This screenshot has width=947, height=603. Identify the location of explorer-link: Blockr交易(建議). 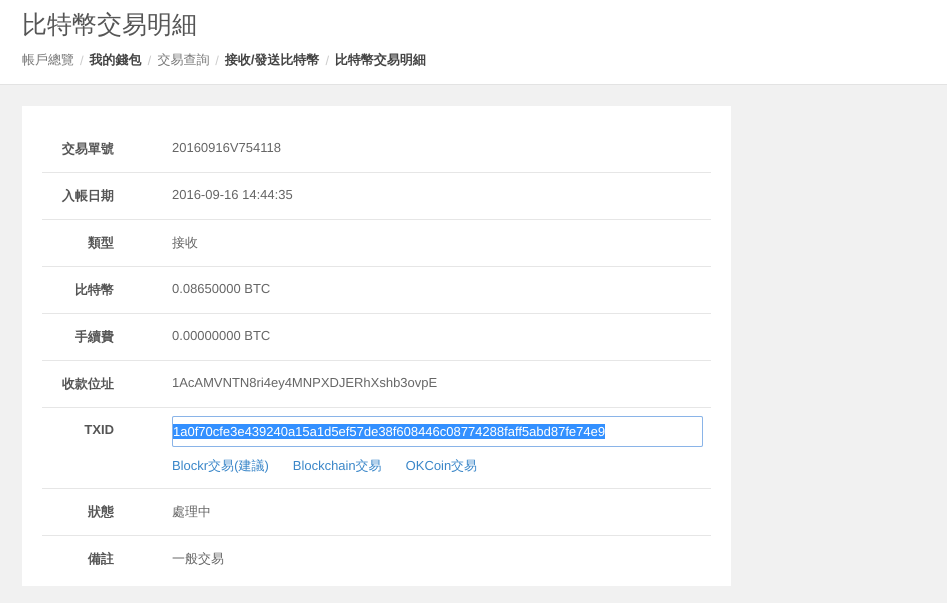
(220, 466).